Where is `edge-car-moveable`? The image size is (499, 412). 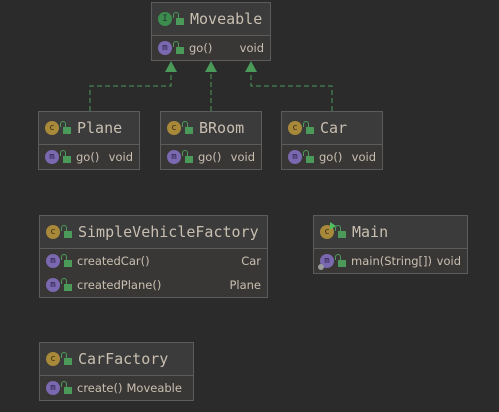
edge-car-moveable is located at coordinates (291, 91).